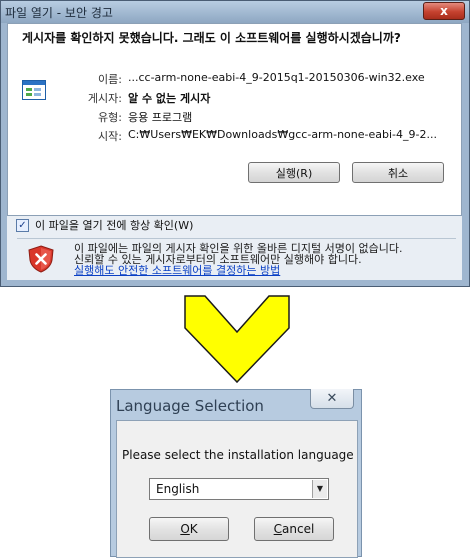  Describe the element at coordinates (110, 79) in the screenshot. I see `name-label: 이름:` at that location.